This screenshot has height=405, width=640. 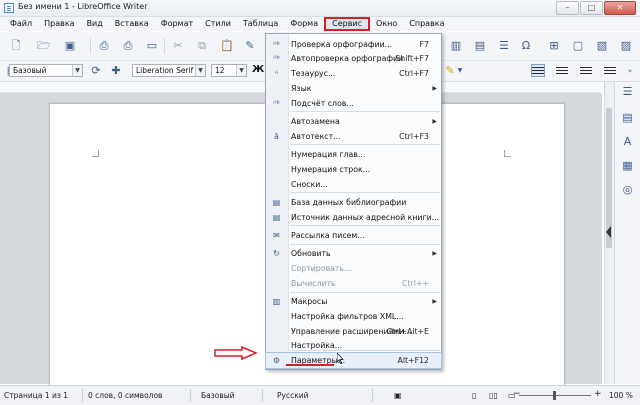 I want to click on maximize-button: □, so click(x=591, y=8).